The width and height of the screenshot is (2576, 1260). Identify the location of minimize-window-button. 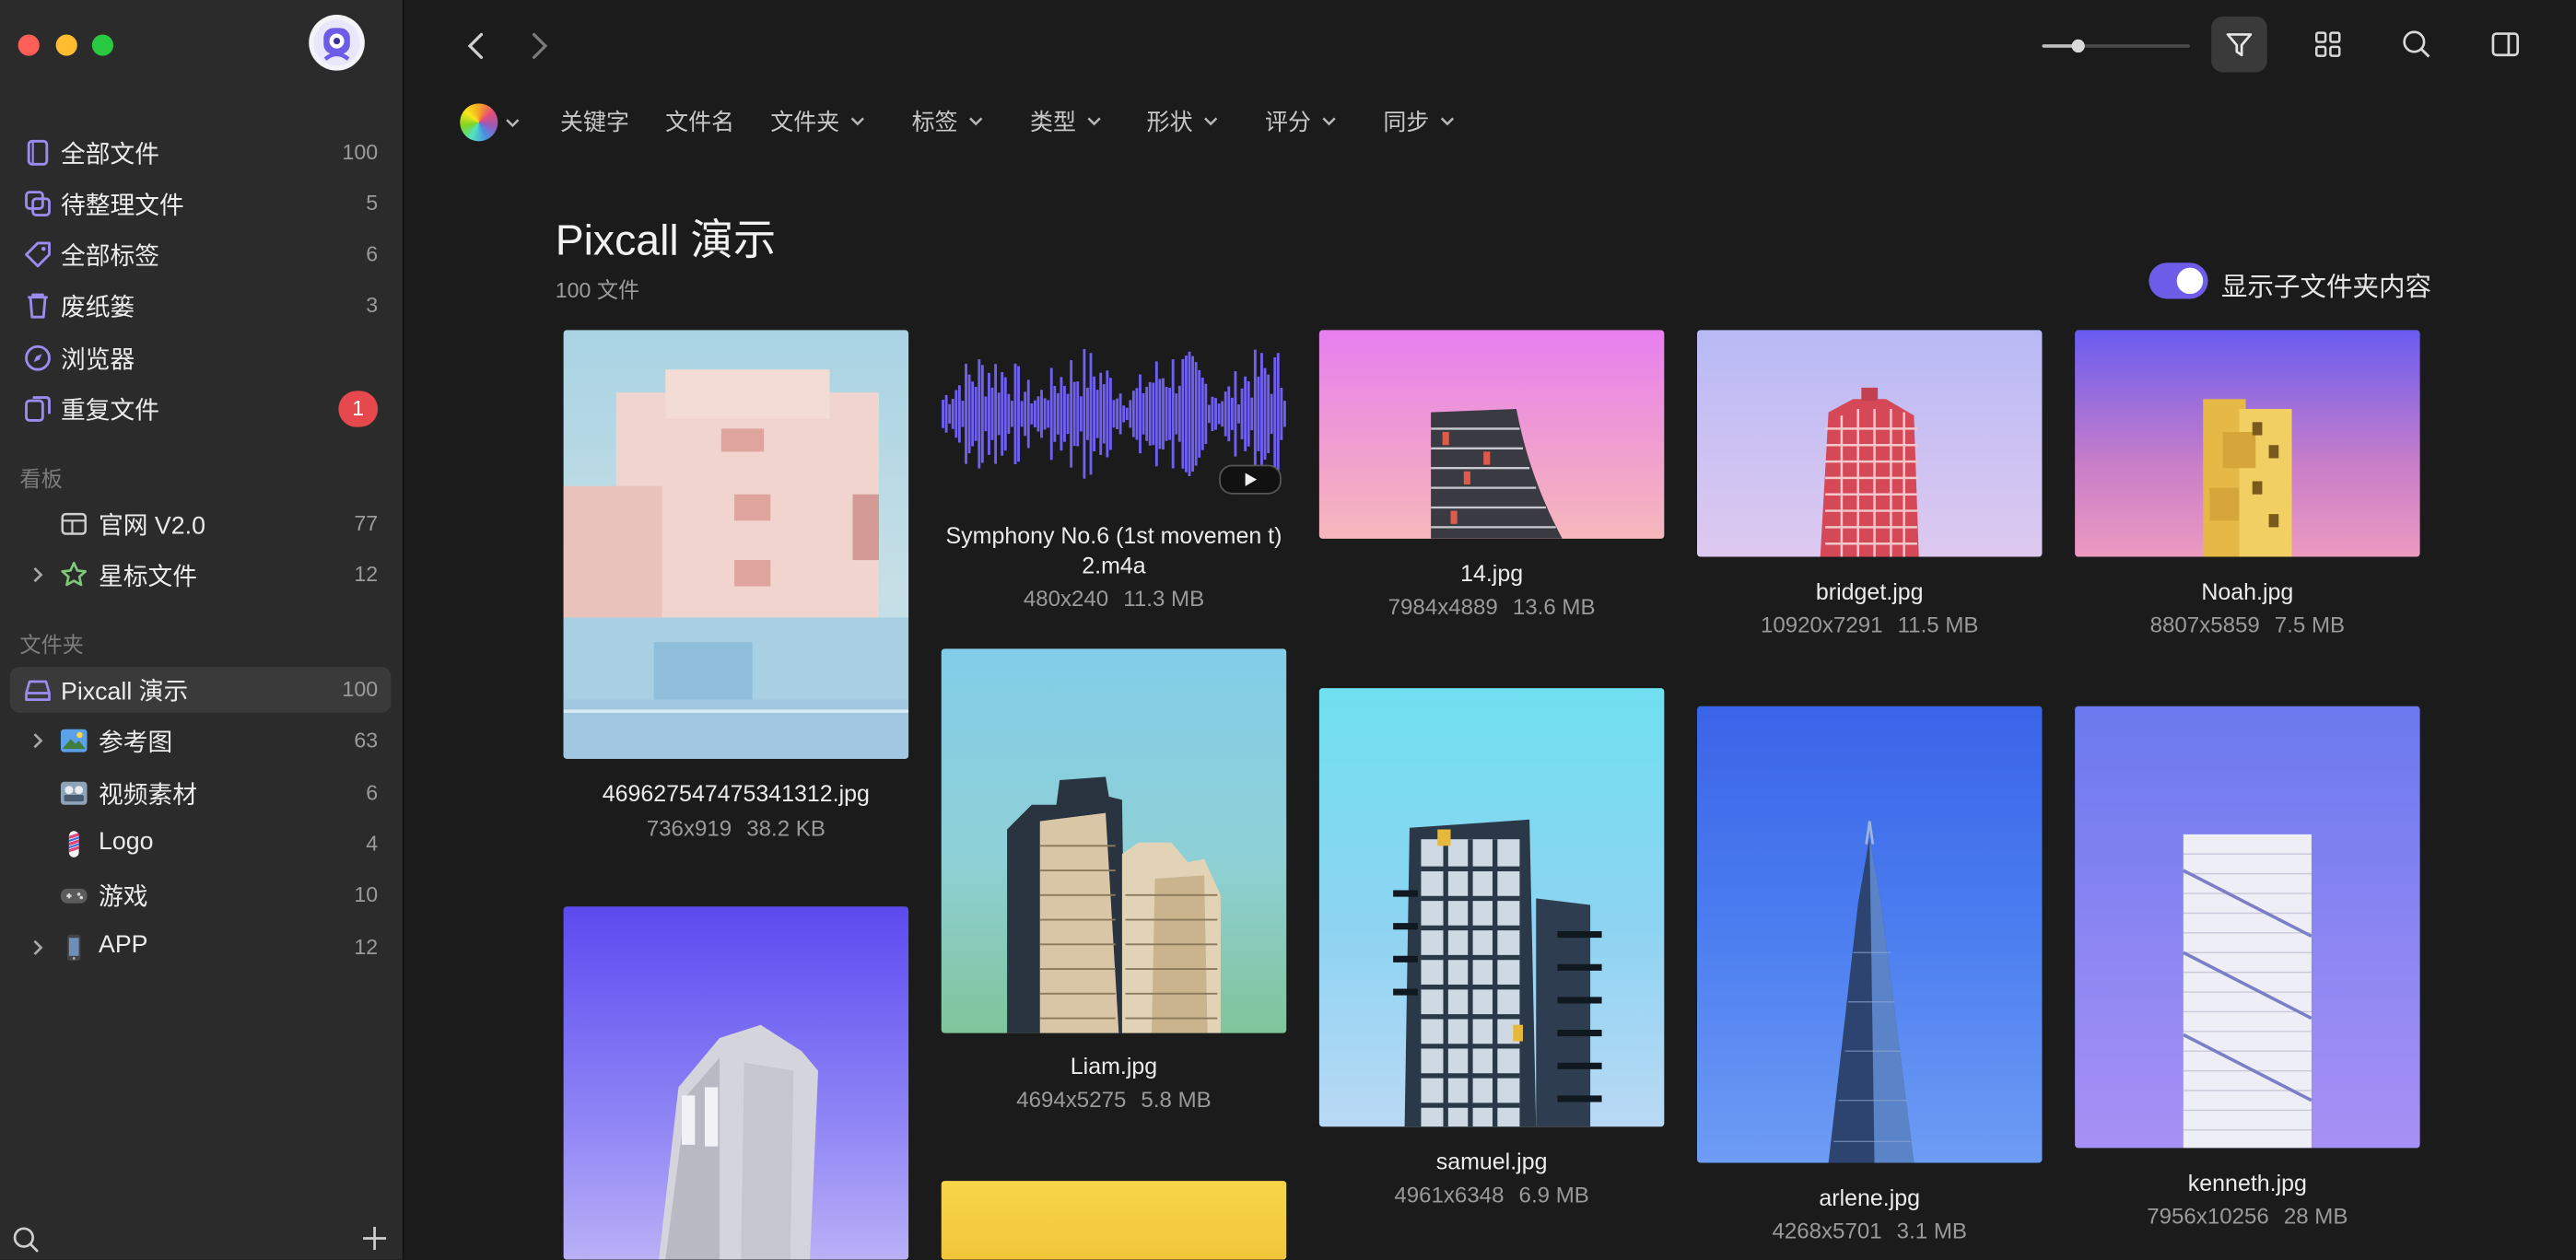
(66, 45).